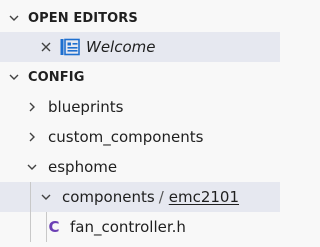  I want to click on config-folder-header: CONFIG, so click(140, 77).